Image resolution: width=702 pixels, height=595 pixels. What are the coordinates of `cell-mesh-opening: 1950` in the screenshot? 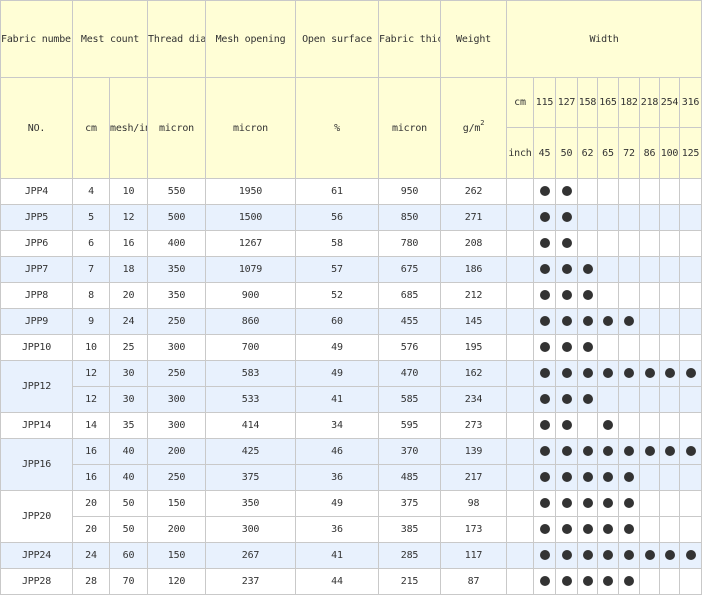 It's located at (250, 191).